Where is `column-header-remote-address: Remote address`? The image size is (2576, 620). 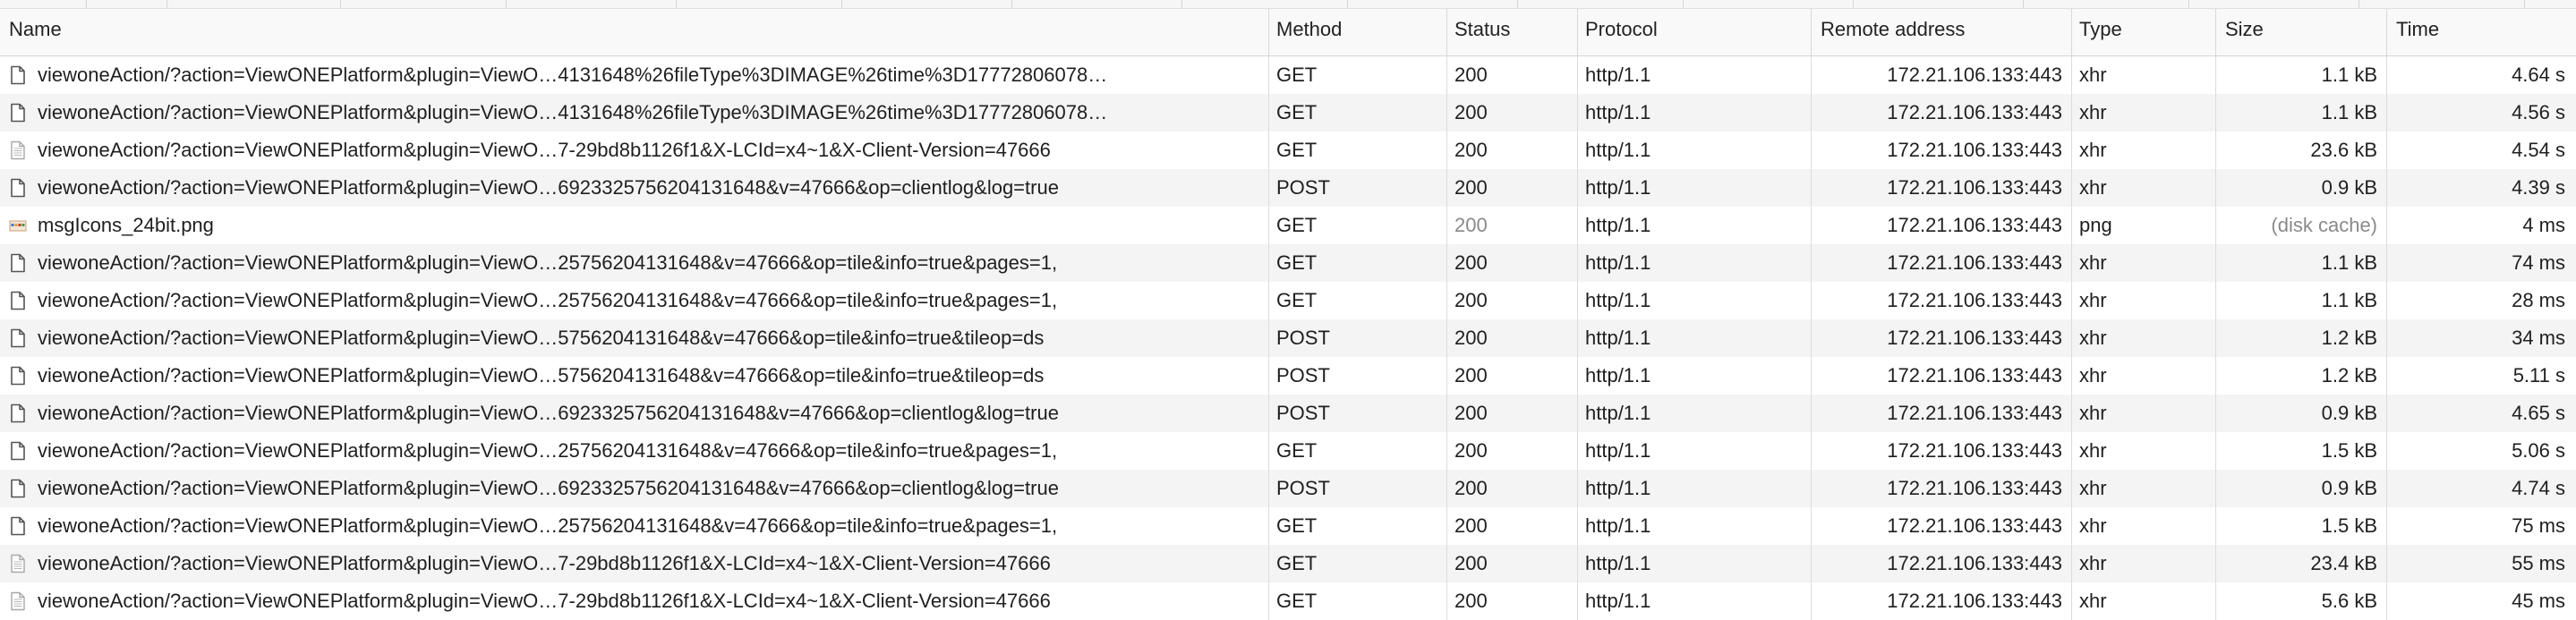
column-header-remote-address: Remote address is located at coordinates (1941, 32).